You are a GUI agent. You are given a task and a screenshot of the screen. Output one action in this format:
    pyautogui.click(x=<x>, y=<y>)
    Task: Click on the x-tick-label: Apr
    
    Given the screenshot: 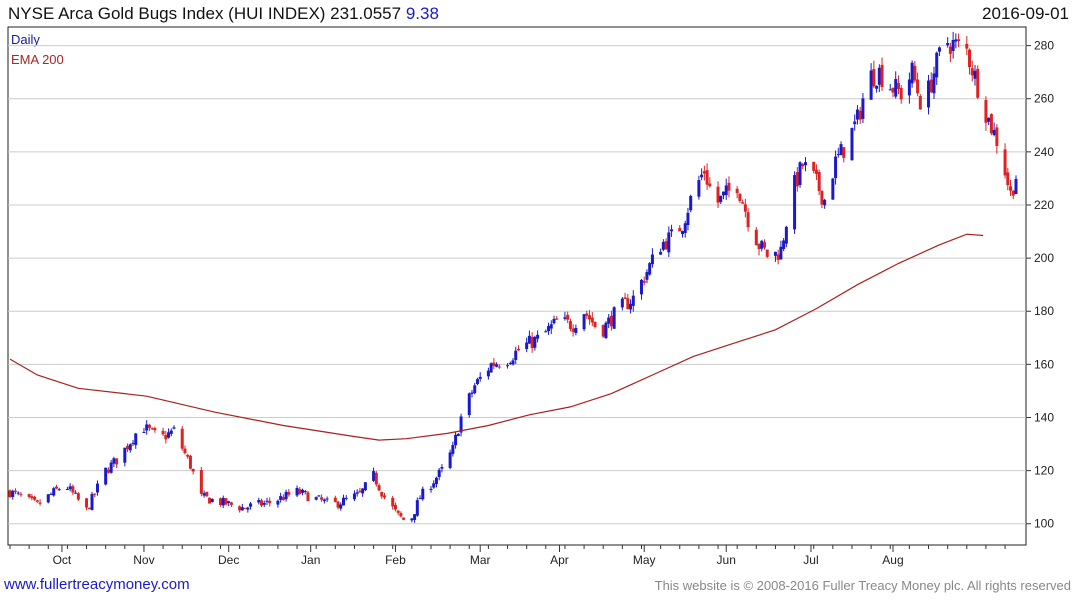 What is the action you would take?
    pyautogui.click(x=559, y=560)
    